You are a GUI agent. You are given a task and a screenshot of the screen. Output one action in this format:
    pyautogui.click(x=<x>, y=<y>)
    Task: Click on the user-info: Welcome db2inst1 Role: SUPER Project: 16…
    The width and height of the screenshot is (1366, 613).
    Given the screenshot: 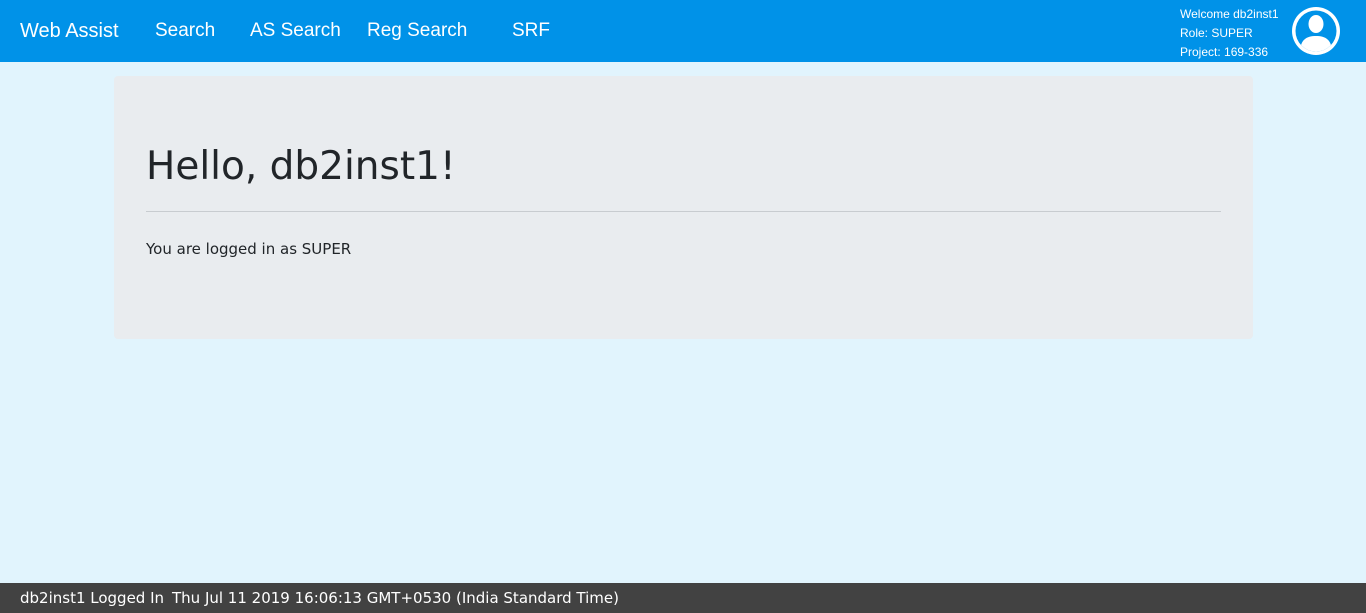 What is the action you would take?
    pyautogui.click(x=1229, y=33)
    